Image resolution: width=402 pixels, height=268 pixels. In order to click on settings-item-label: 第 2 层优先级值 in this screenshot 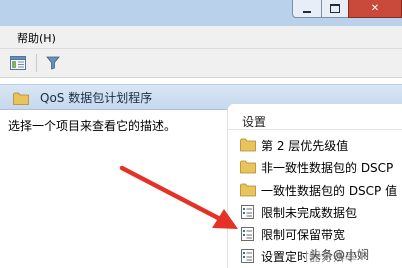, I will do `click(305, 146)`.